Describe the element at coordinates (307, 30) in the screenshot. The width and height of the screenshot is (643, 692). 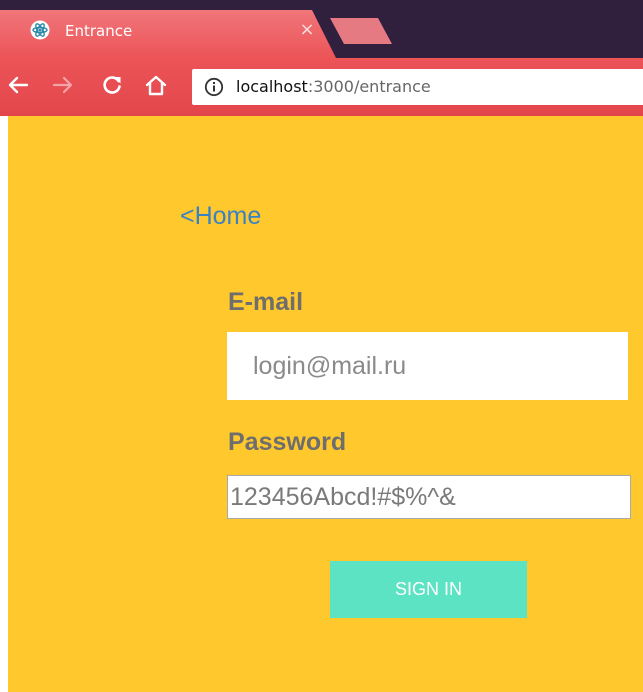
I see `tab-close-icon: ×` at that location.